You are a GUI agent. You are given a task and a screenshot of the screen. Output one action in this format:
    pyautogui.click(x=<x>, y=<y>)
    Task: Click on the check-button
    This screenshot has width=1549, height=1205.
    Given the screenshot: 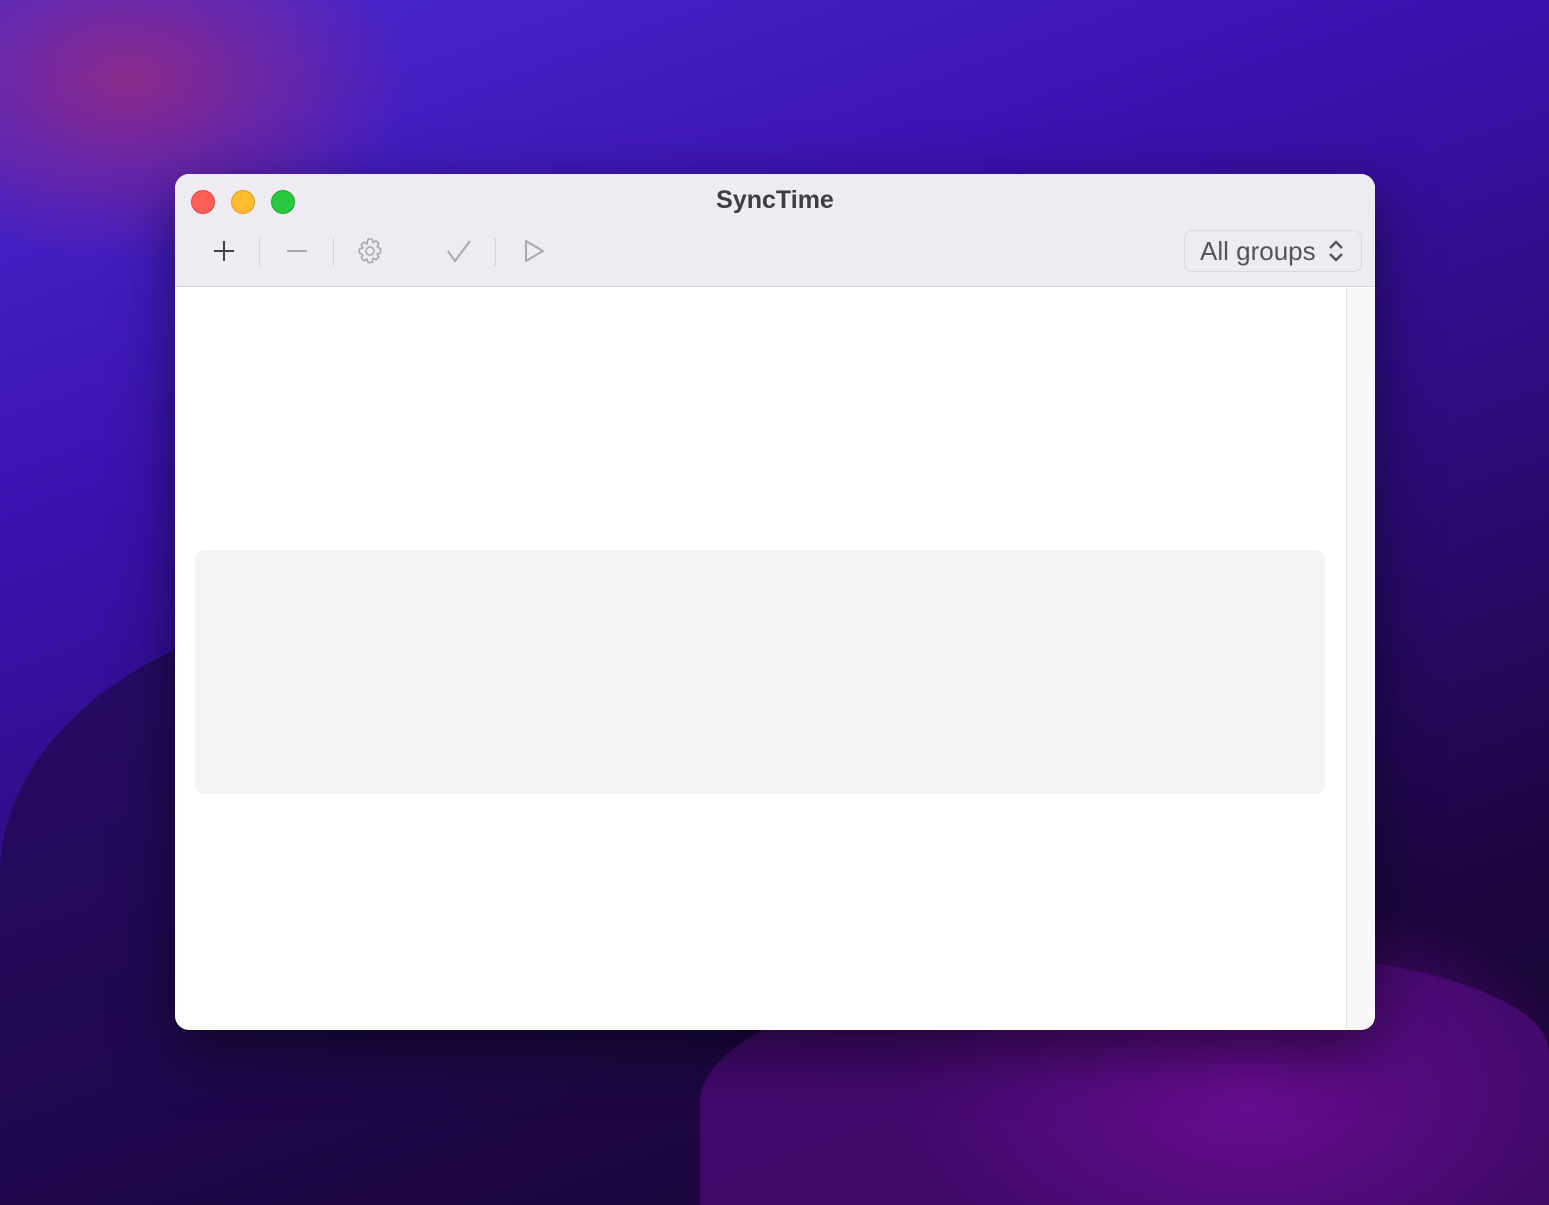 What is the action you would take?
    pyautogui.click(x=459, y=251)
    